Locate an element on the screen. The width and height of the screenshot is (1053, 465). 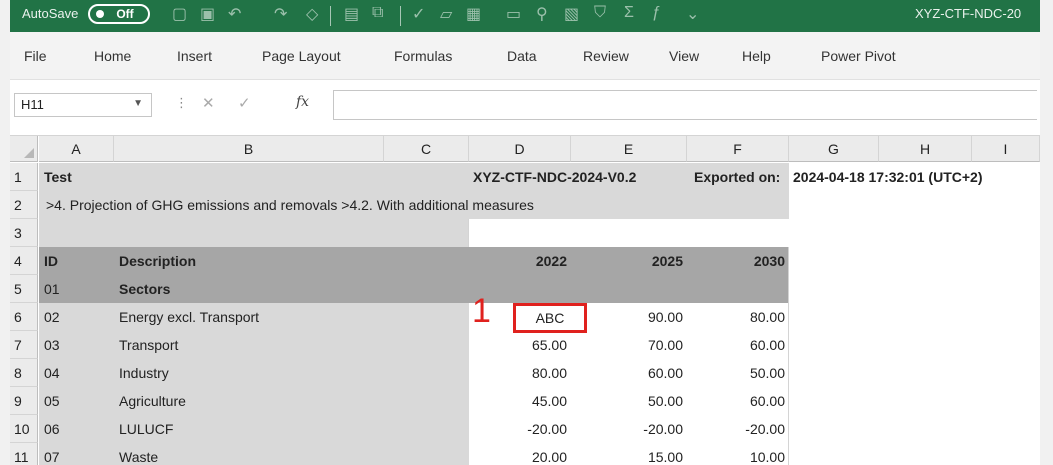
column-header-a: A is located at coordinates (76, 149).